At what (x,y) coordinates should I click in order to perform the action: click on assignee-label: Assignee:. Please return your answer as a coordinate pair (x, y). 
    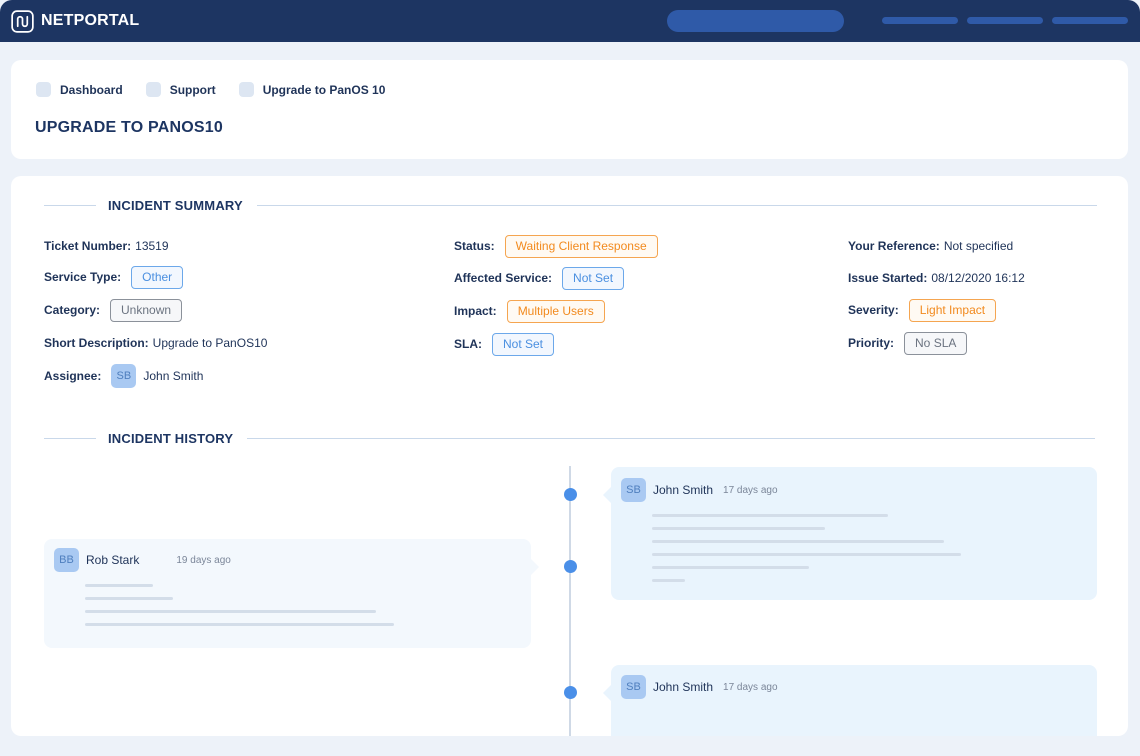
    Looking at the image, I should click on (73, 376).